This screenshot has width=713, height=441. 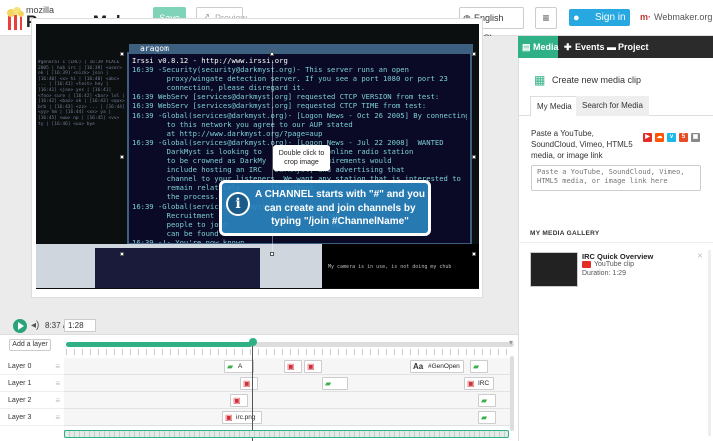 What do you see at coordinates (615, 242) in the screenshot?
I see `divider` at bounding box center [615, 242].